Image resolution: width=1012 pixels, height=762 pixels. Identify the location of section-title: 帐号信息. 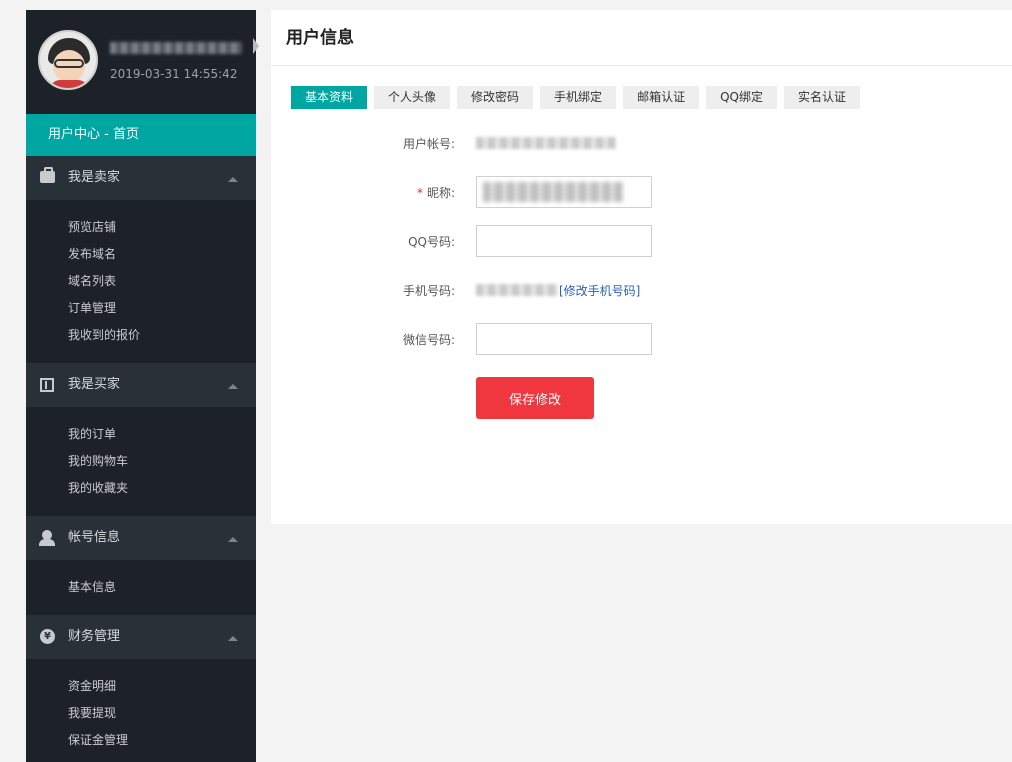
(94, 537).